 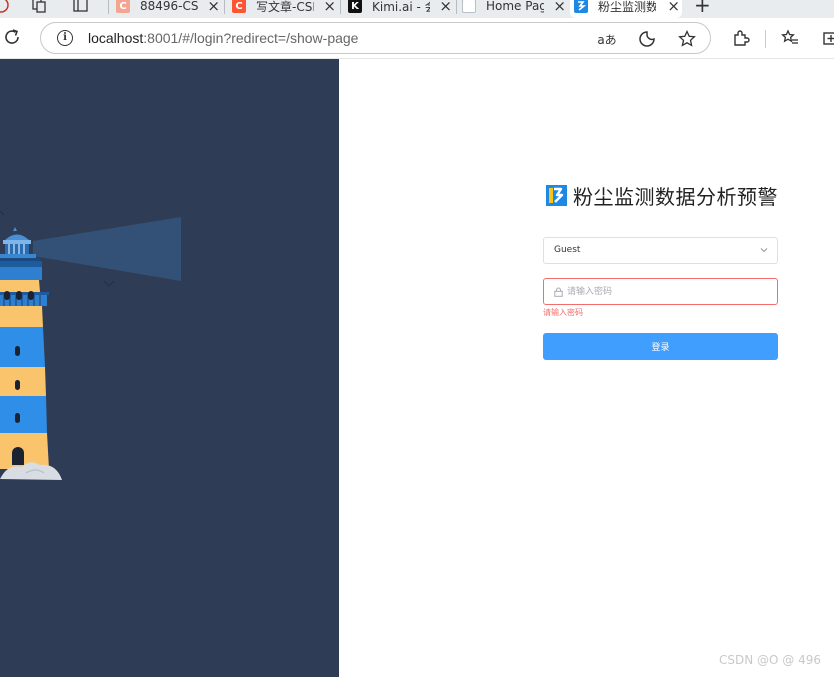 What do you see at coordinates (790, 38) in the screenshot?
I see `favorites-icon` at bounding box center [790, 38].